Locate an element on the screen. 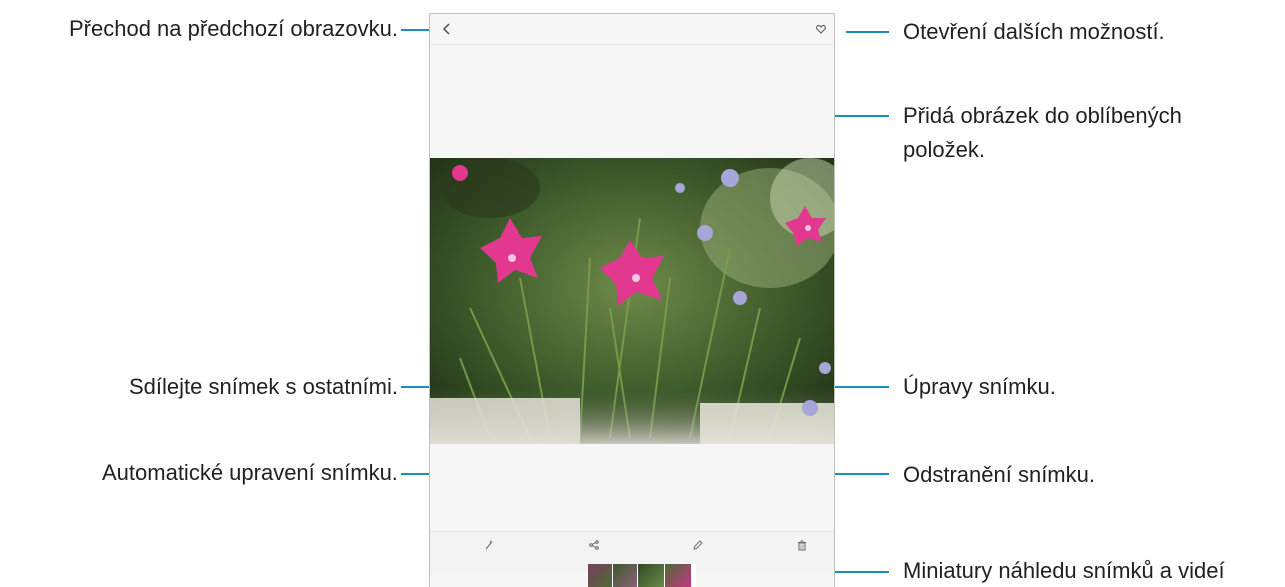 The image size is (1285, 587). callout-share: Sdílejte snímek s ostatními. is located at coordinates (263, 386).